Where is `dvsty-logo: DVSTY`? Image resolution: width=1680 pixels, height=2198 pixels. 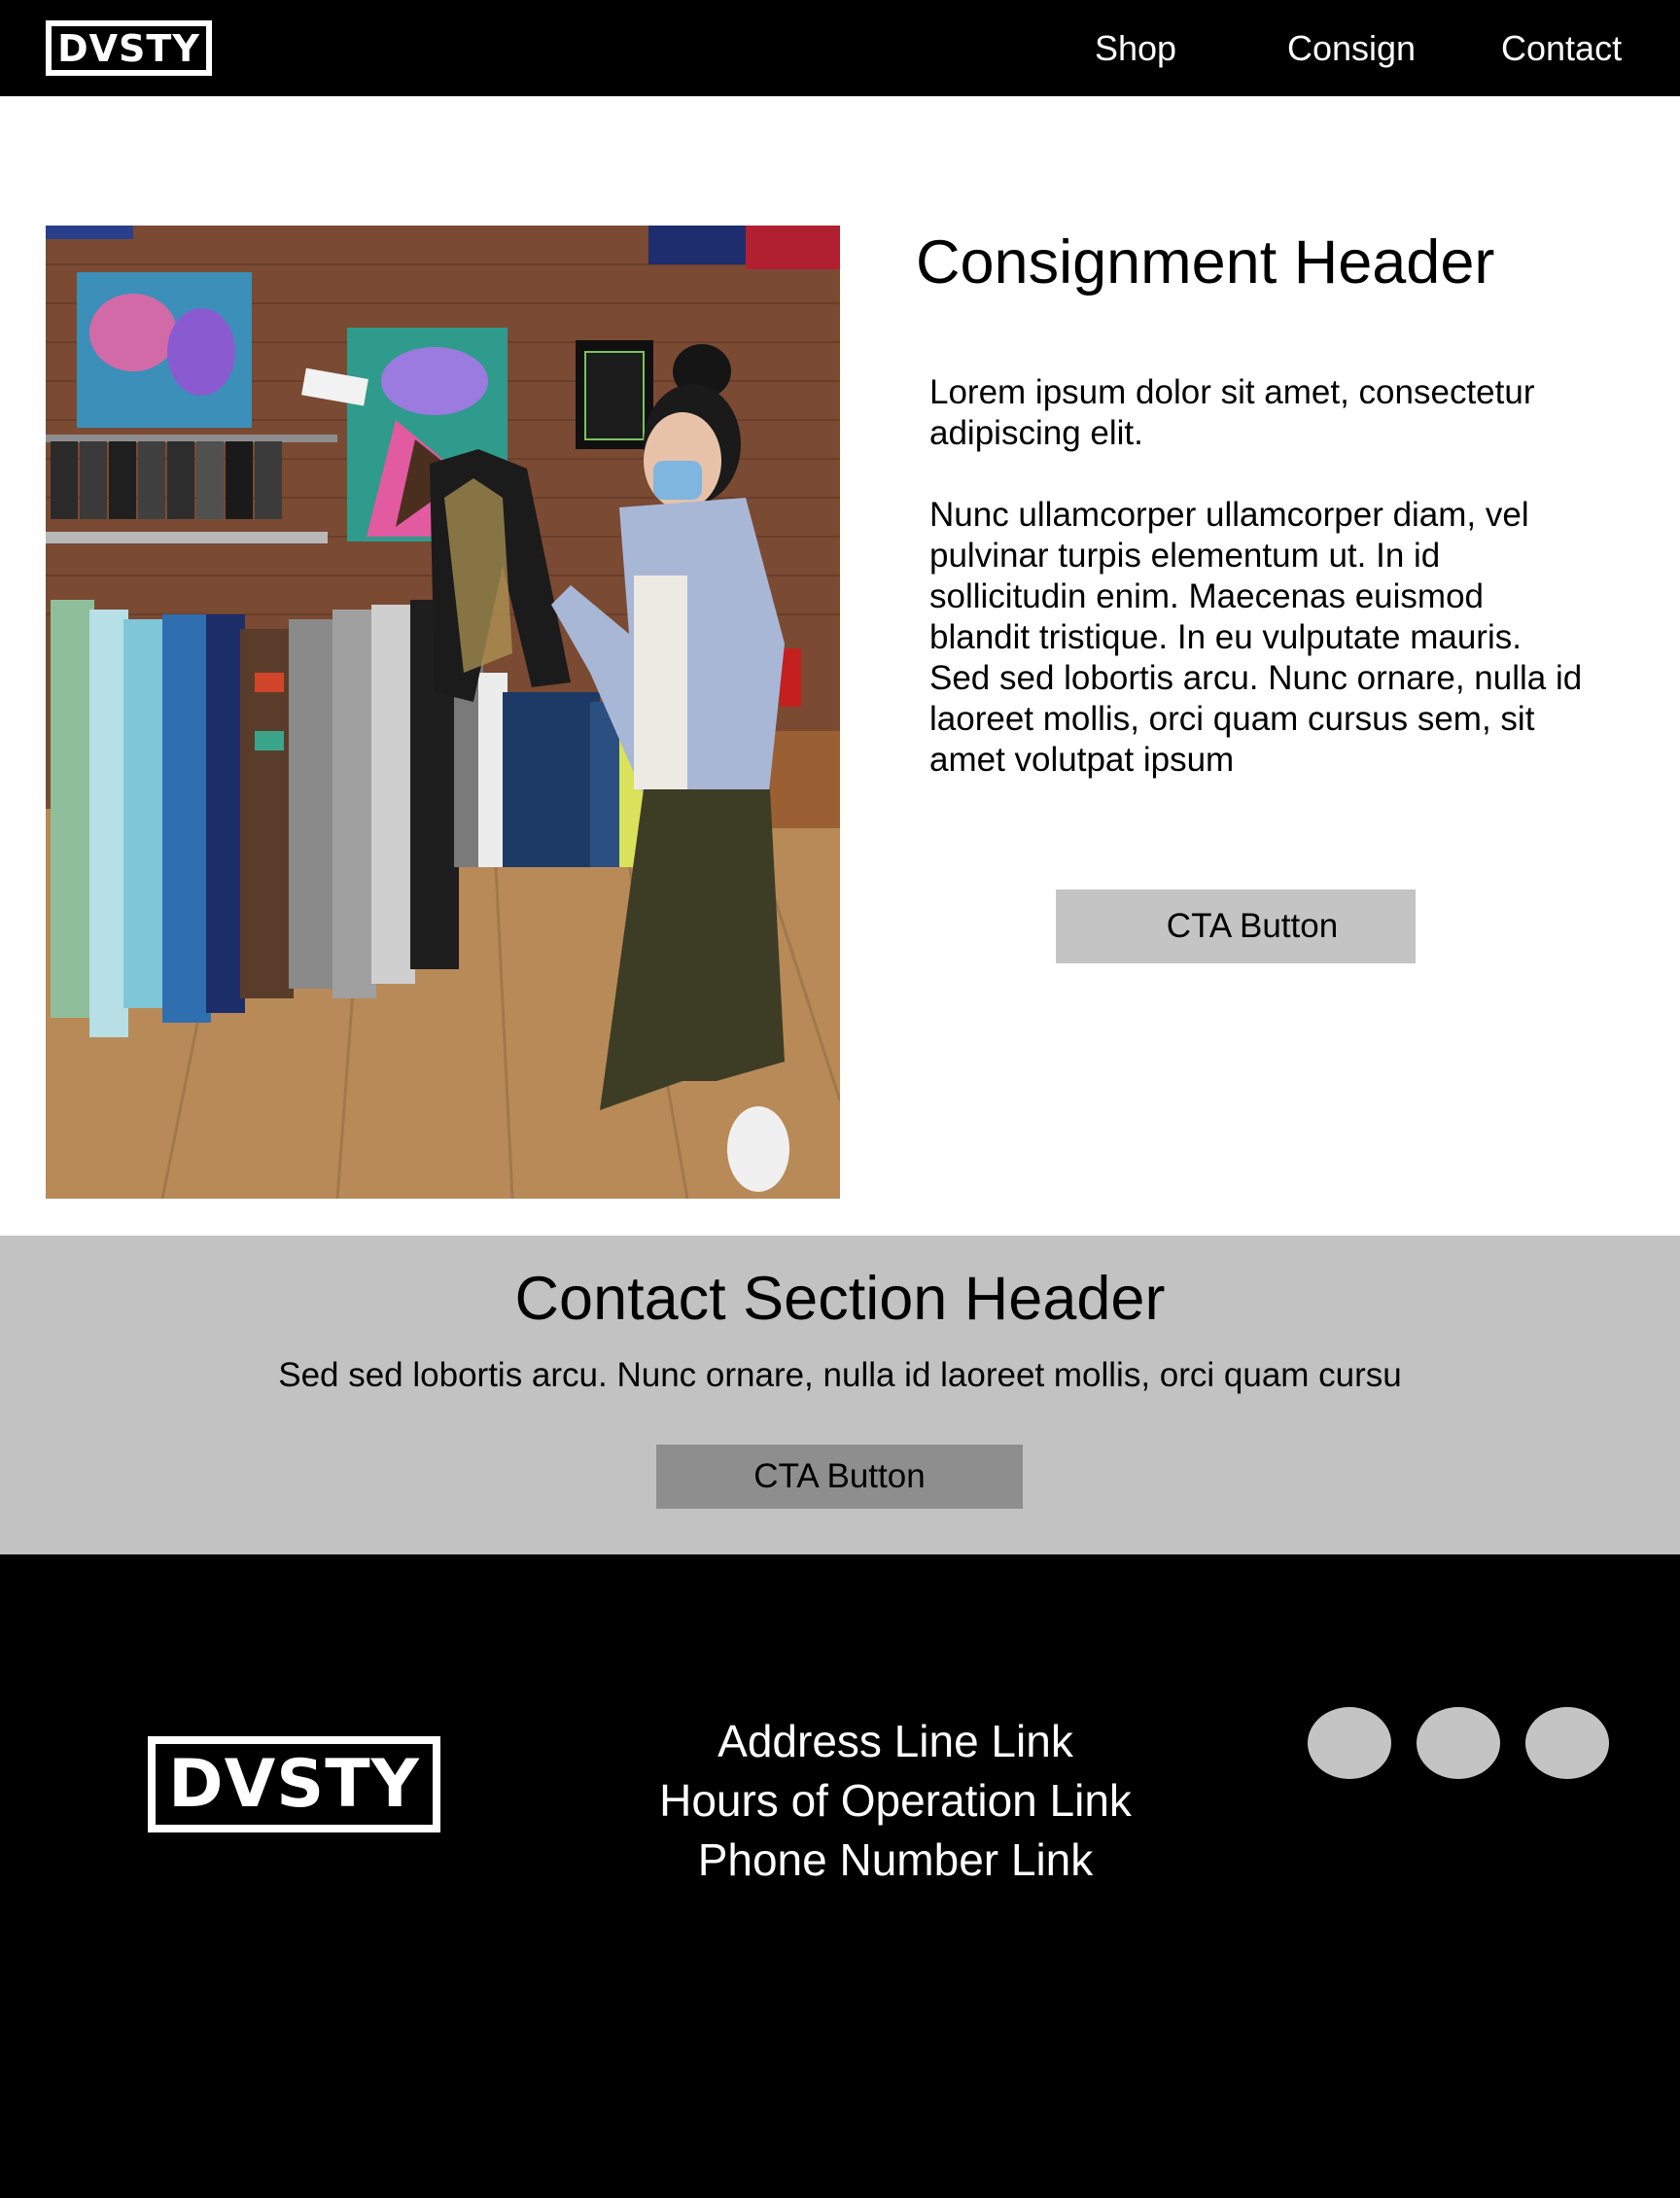
dvsty-logo: DVSTY is located at coordinates (129, 48).